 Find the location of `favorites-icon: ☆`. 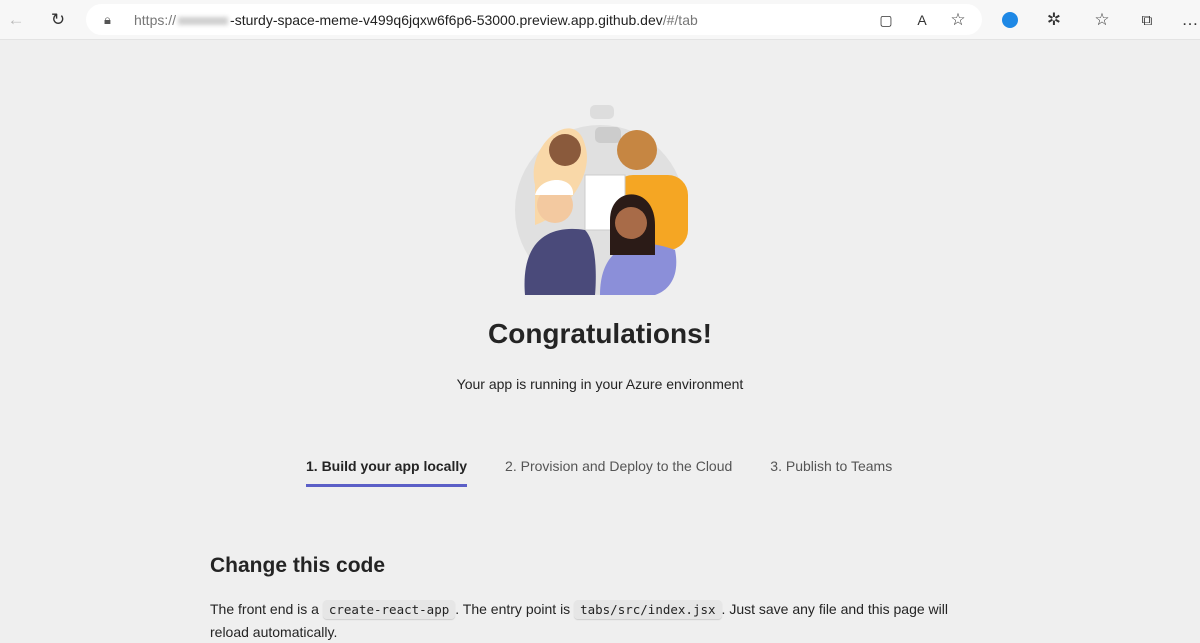

favorites-icon: ☆ is located at coordinates (1102, 20).